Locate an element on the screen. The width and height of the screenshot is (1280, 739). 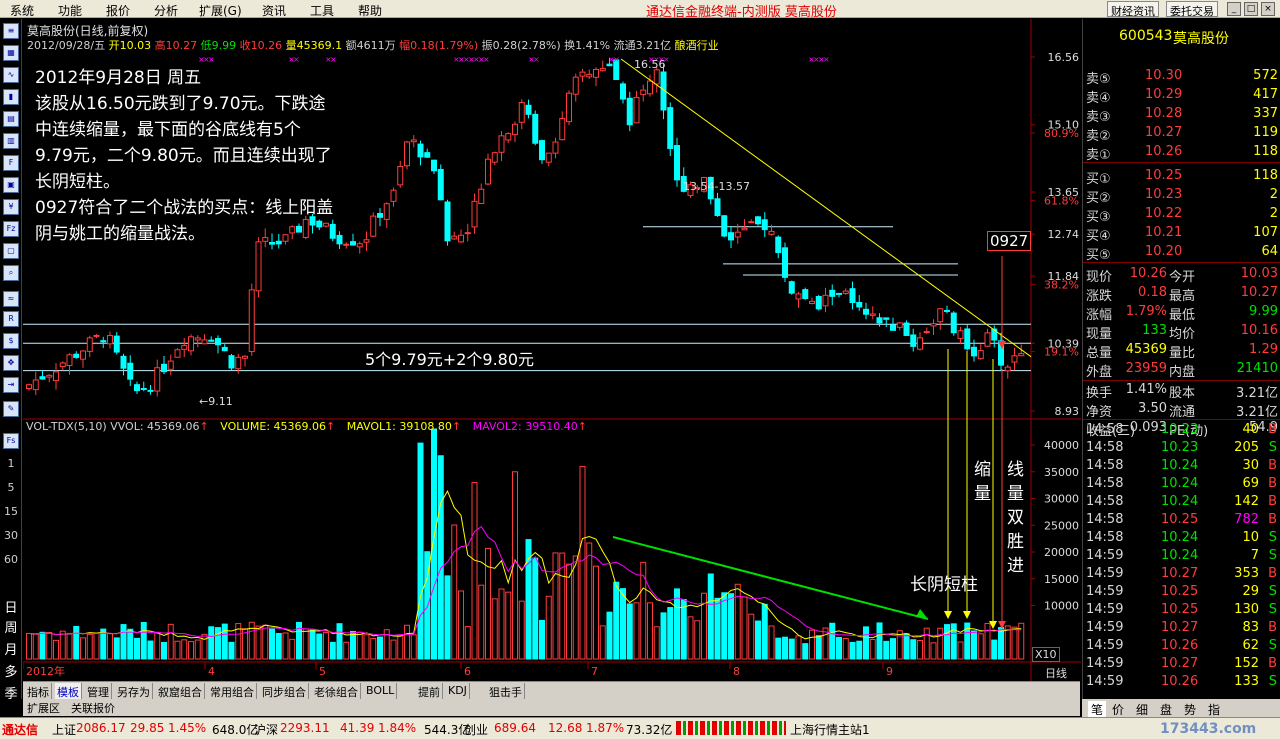
sell-level-1: 卖① 10.26 118 is located at coordinates (1181, 153).